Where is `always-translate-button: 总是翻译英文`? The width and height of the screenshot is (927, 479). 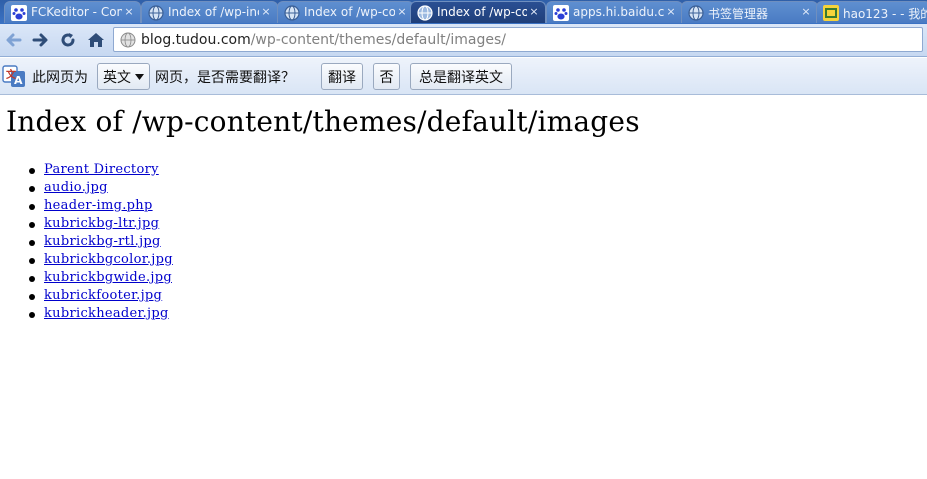 always-translate-button: 总是翻译英文 is located at coordinates (461, 76).